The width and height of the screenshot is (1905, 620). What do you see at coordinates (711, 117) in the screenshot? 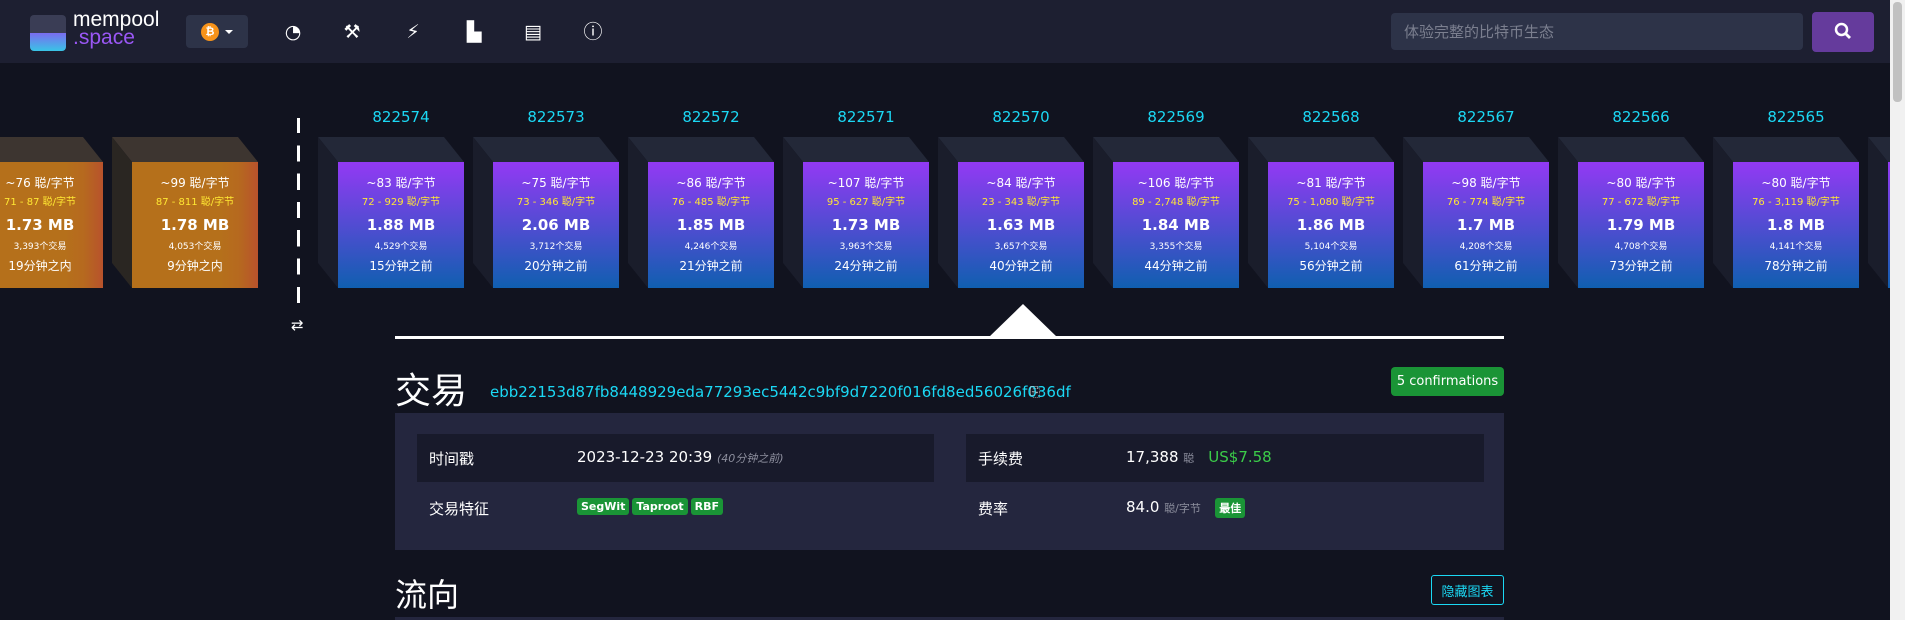
I see `block-height: 822572` at bounding box center [711, 117].